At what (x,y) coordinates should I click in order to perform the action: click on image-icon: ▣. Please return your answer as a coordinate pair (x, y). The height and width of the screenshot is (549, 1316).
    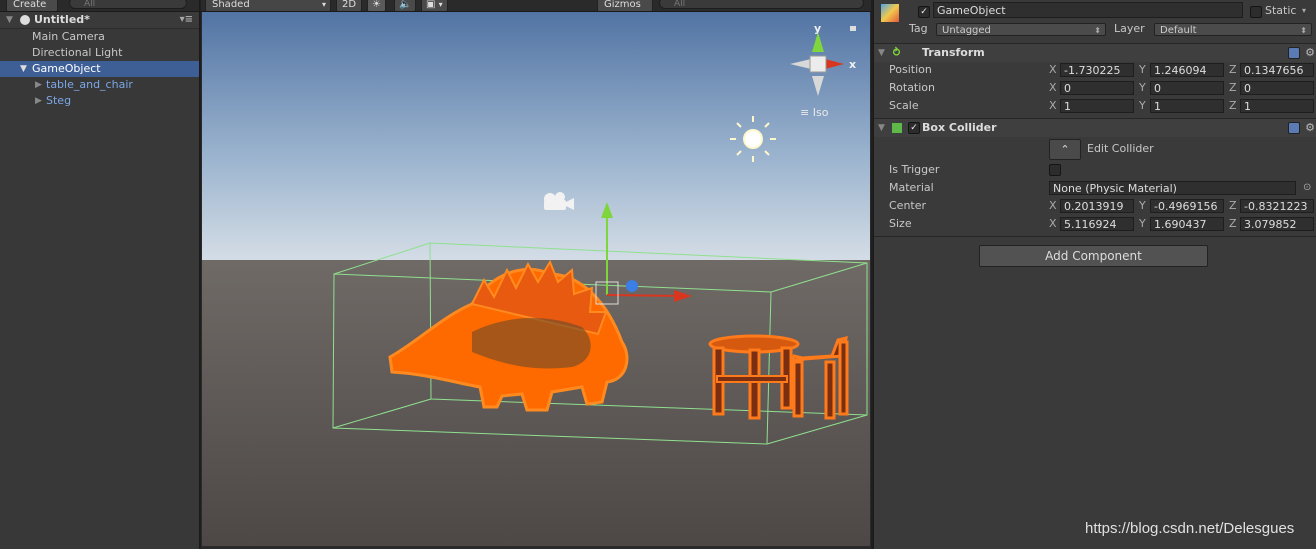
    Looking at the image, I should click on (431, 5).